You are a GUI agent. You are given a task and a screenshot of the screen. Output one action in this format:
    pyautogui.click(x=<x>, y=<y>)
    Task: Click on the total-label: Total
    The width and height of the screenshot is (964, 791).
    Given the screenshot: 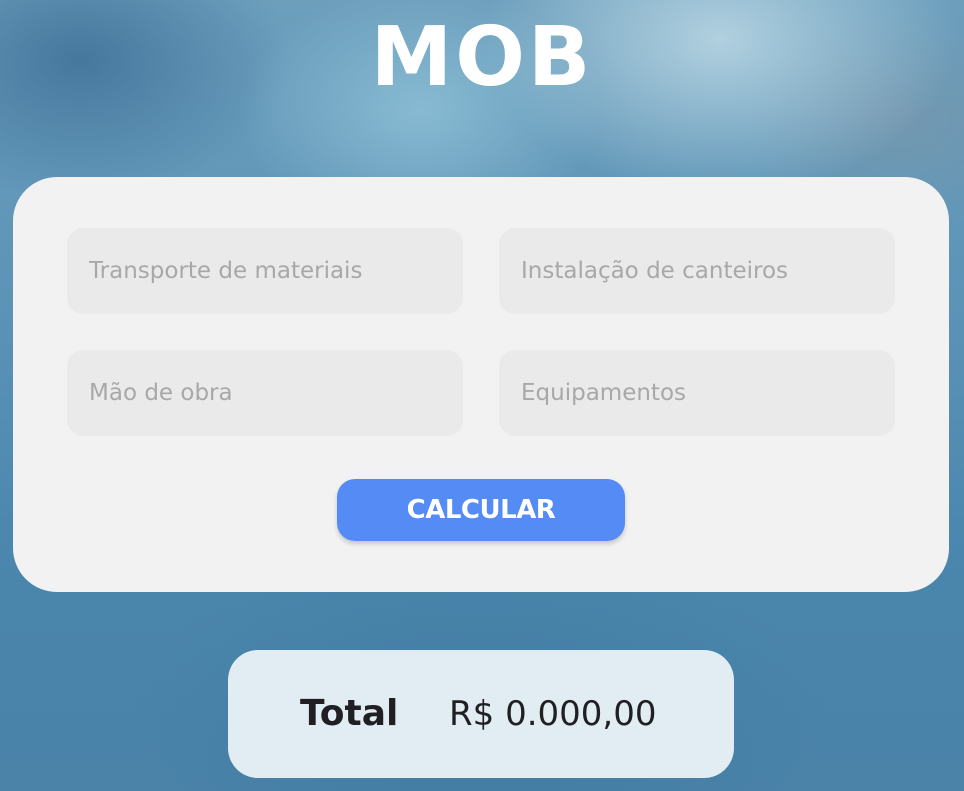 What is the action you would take?
    pyautogui.click(x=349, y=713)
    